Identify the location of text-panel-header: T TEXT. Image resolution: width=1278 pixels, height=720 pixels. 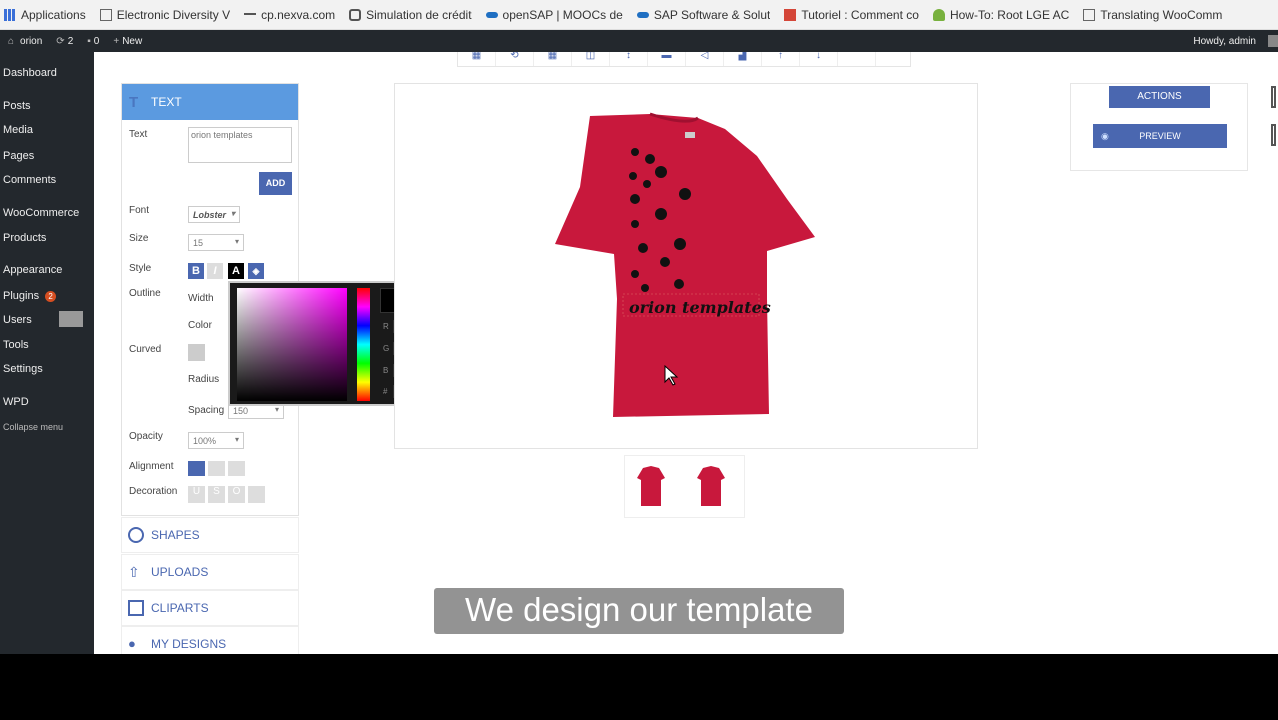
(210, 102).